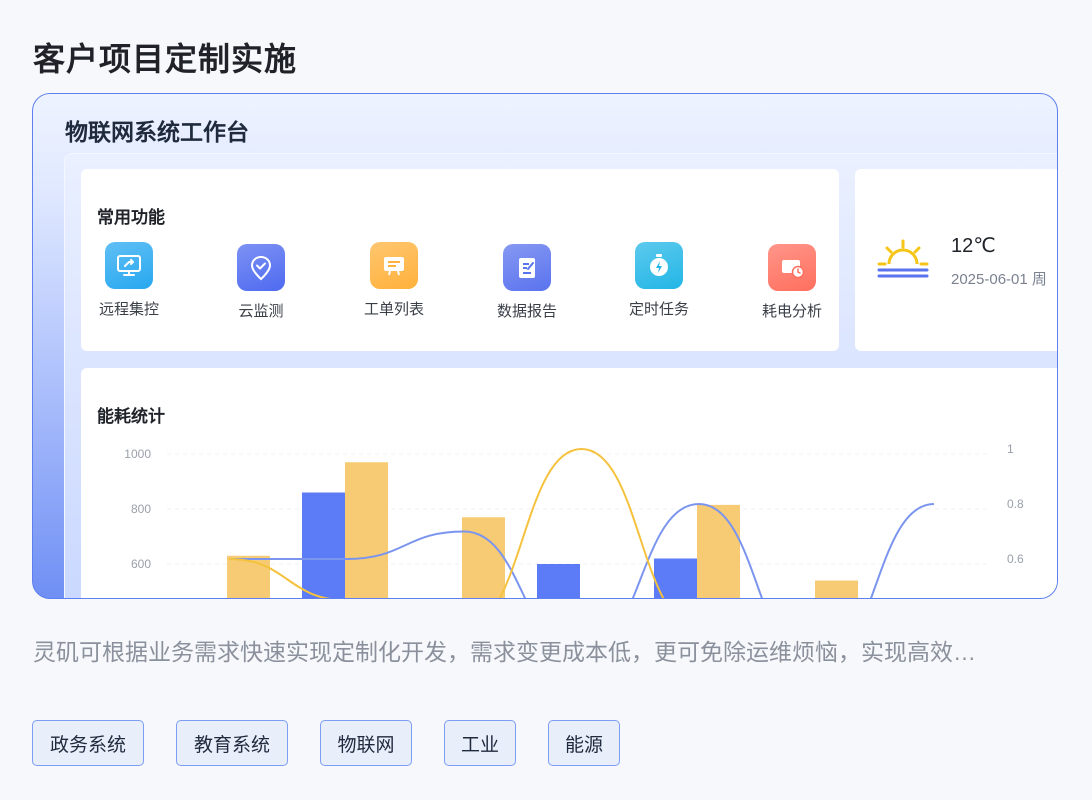 The height and width of the screenshot is (800, 1092). I want to click on function-item-2: 云监测, so click(261, 284).